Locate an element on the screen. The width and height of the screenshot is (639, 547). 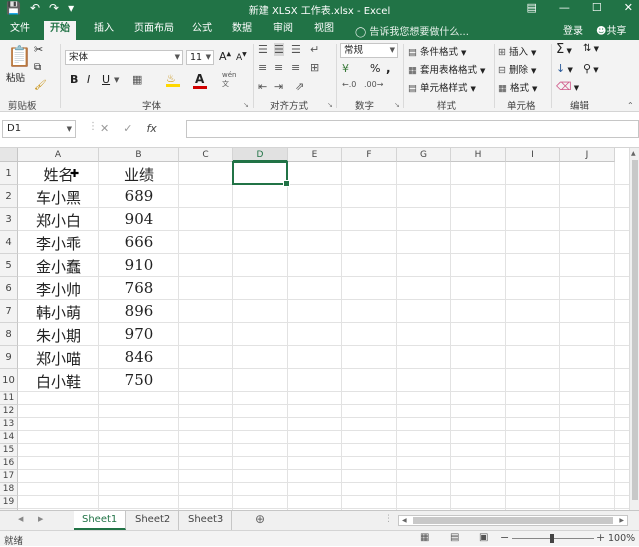
clear-icon: ⌫ ▼ is located at coordinates (567, 86).